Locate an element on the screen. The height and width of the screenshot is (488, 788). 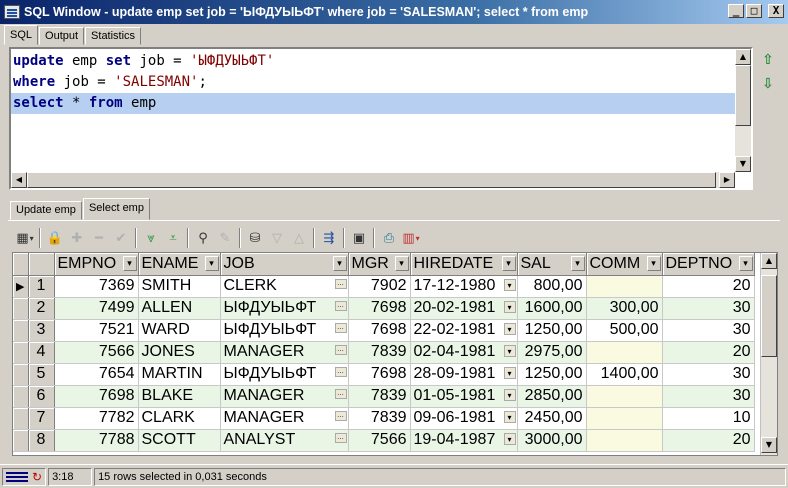
cell-sal: 3000,00 is located at coordinates (552, 440).